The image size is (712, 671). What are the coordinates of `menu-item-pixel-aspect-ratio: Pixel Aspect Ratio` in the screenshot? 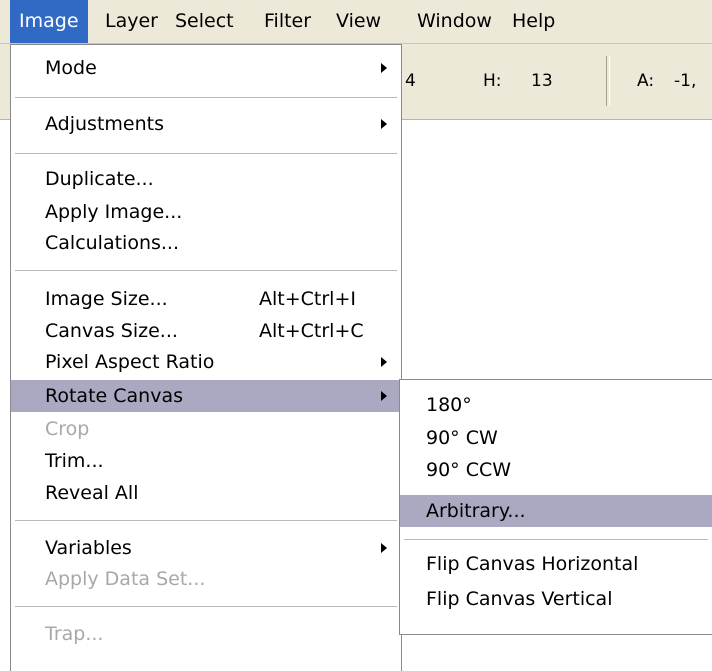 It's located at (206, 362).